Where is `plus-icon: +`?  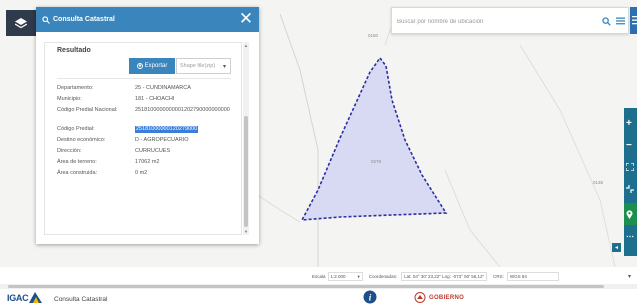 plus-icon: + is located at coordinates (629, 123).